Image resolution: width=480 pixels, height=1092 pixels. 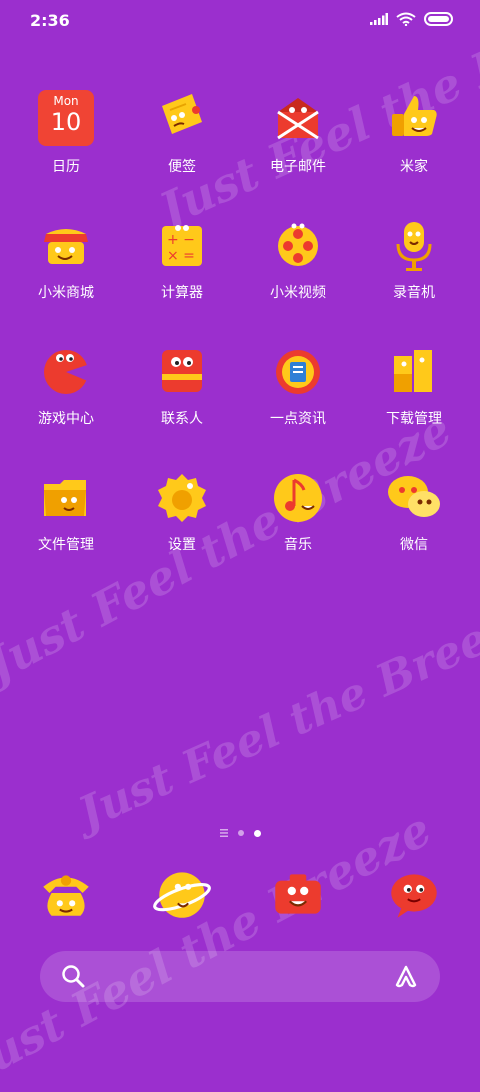 I want to click on wechat-icon, so click(x=414, y=496).